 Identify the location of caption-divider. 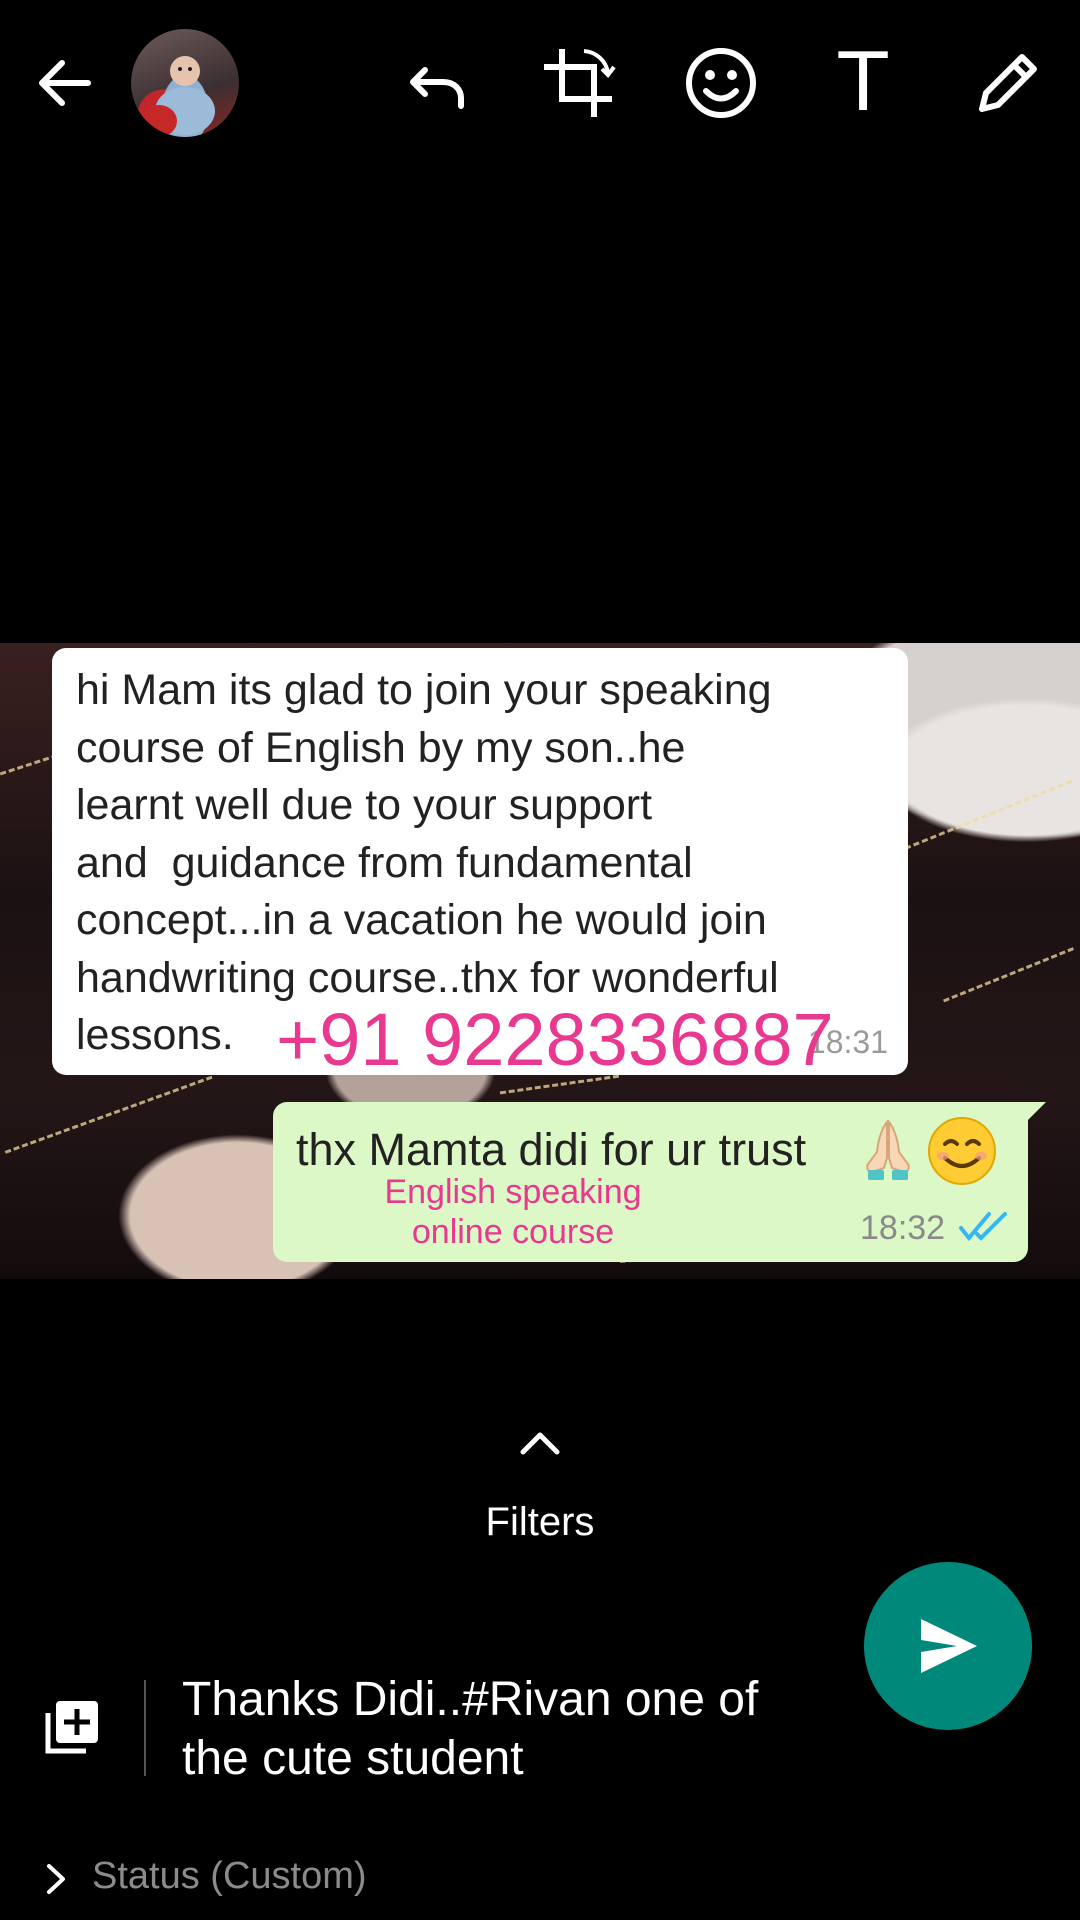
(145, 1728).